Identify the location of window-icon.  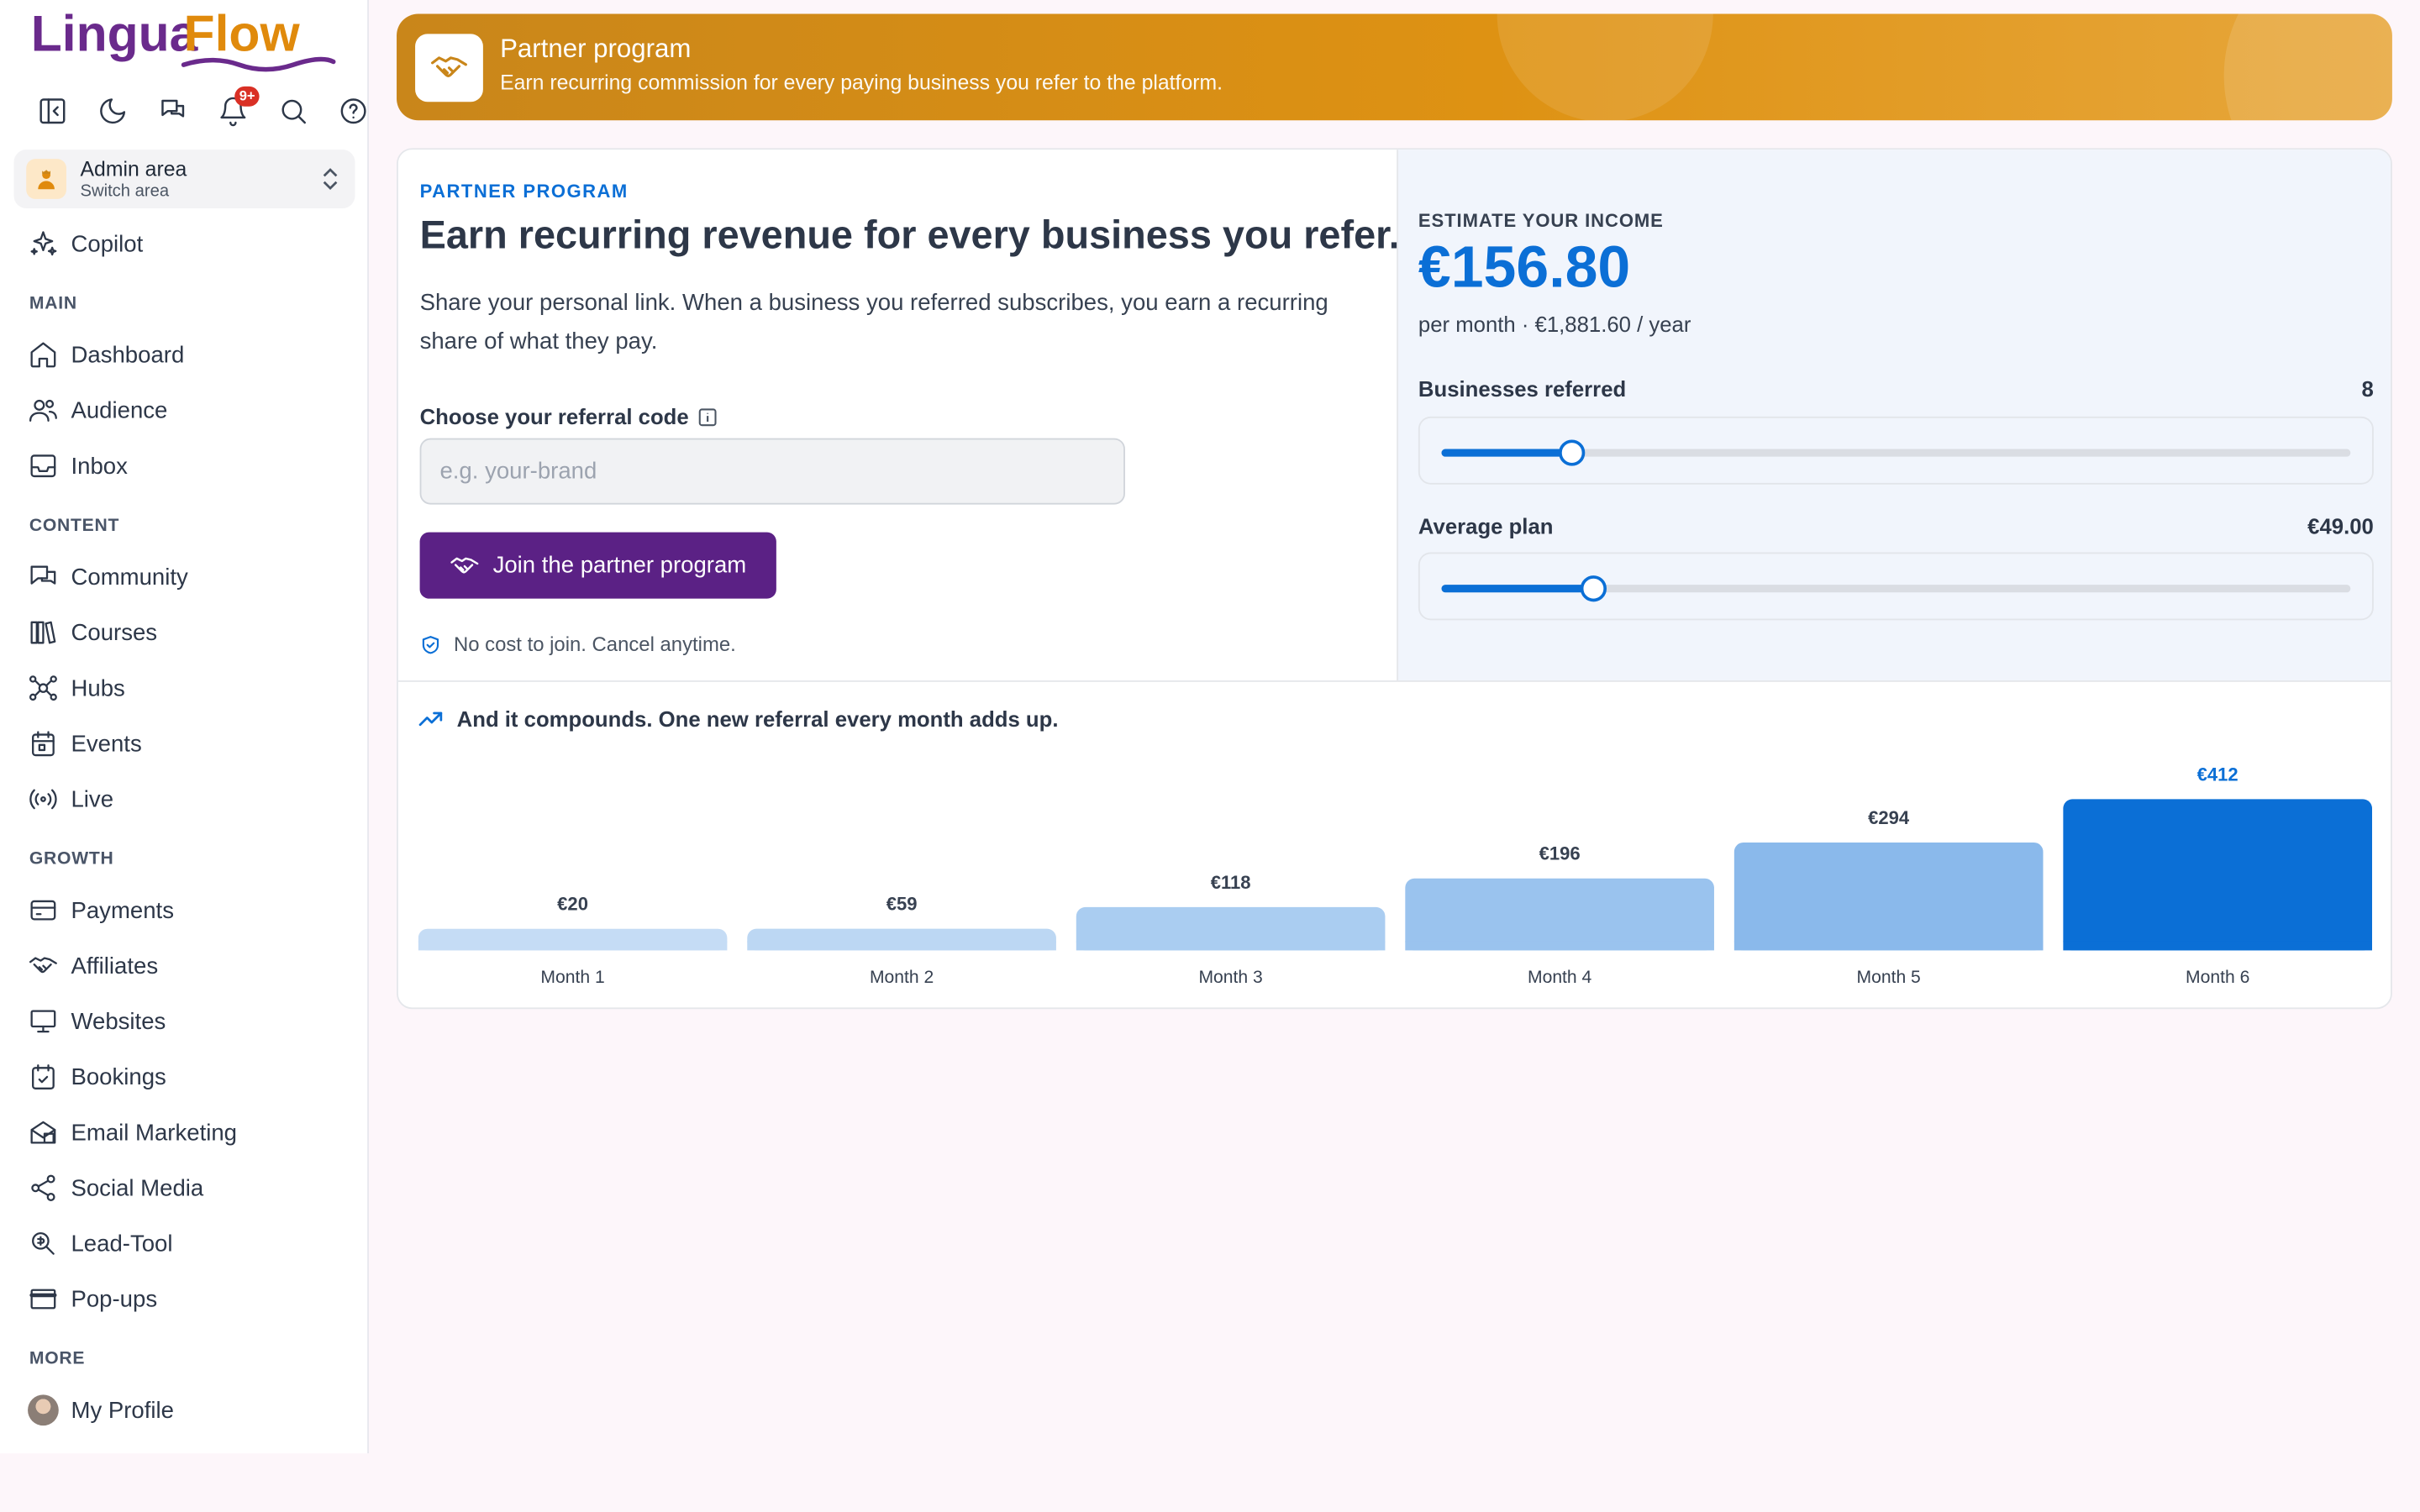
(43, 1299).